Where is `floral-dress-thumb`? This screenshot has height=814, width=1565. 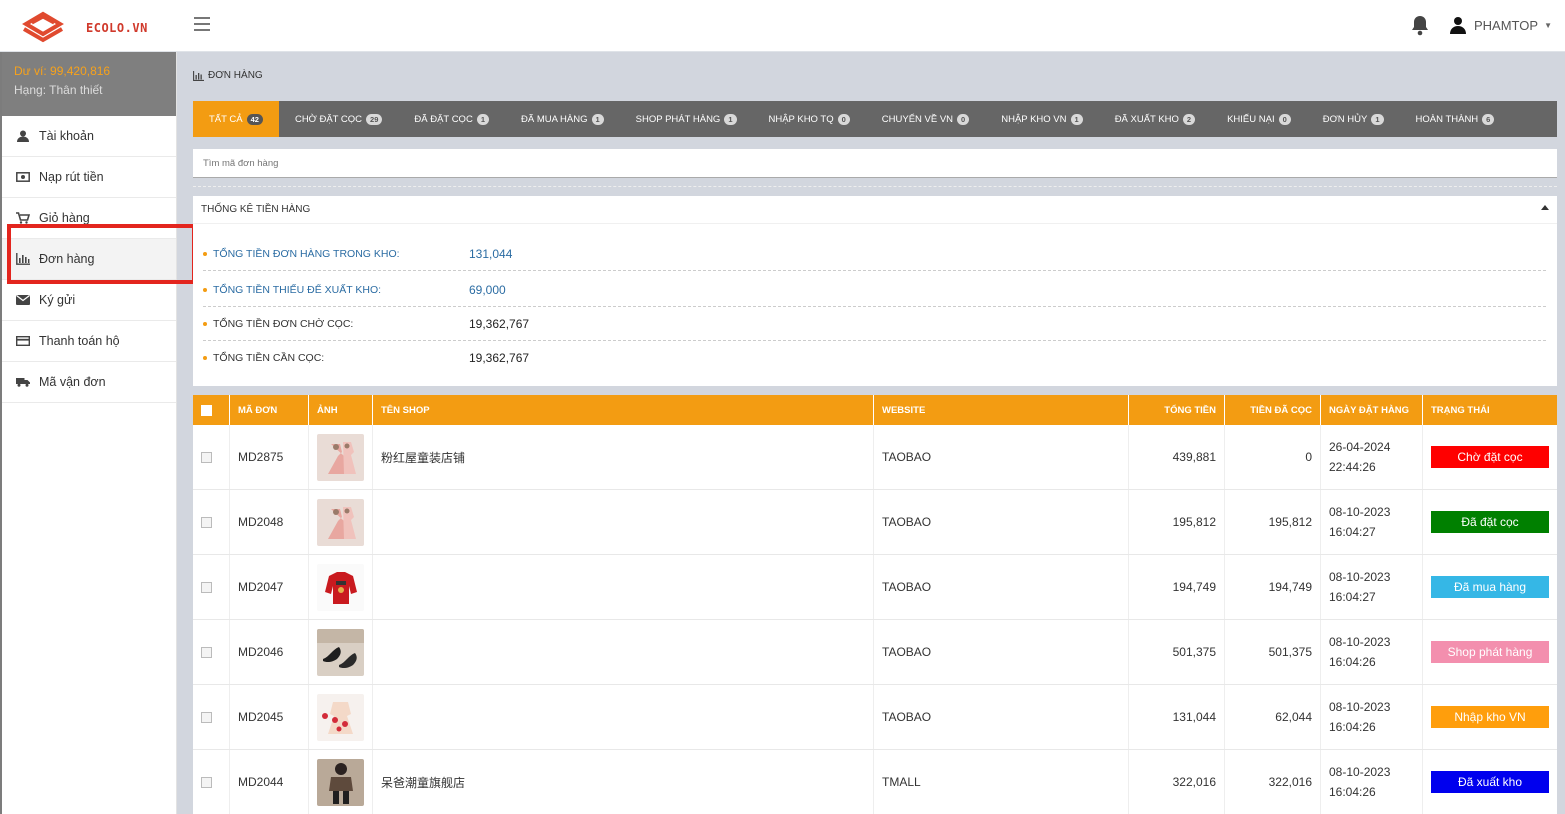
floral-dress-thumb is located at coordinates (340, 717).